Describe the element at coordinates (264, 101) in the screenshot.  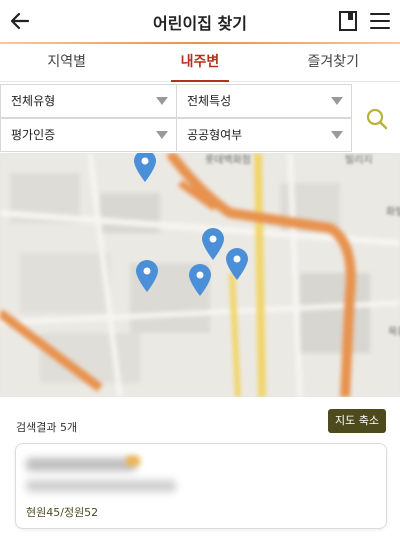
I see `feature-select: 전체특성` at that location.